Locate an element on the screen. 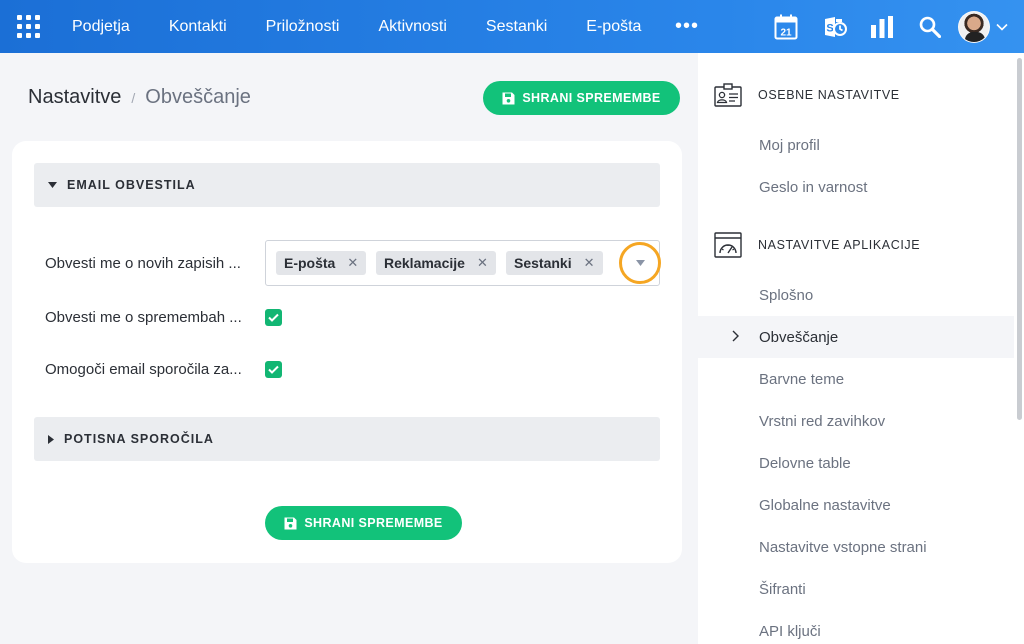  nav-item-eposta: E-pošta is located at coordinates (614, 26).